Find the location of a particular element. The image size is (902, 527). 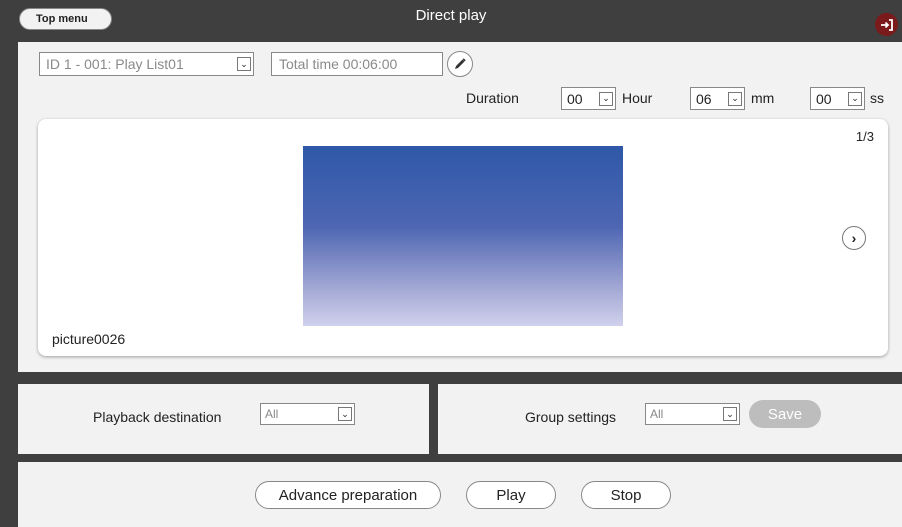

header-bar: Direct play Top menu is located at coordinates (451, 21).